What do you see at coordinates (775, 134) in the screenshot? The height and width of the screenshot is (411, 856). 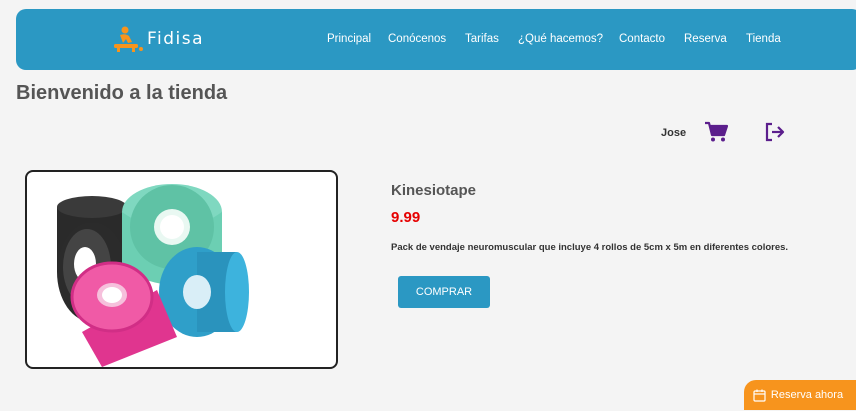 I see `logout-icon` at bounding box center [775, 134].